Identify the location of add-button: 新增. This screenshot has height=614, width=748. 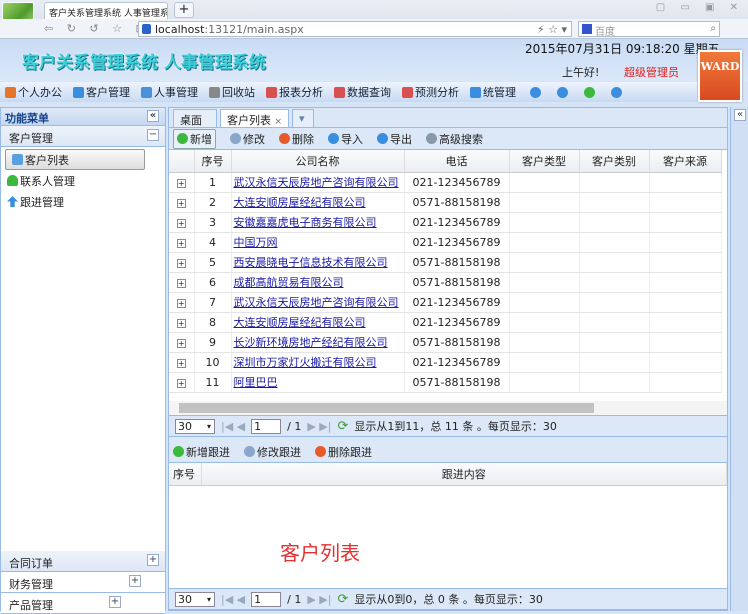
(194, 138).